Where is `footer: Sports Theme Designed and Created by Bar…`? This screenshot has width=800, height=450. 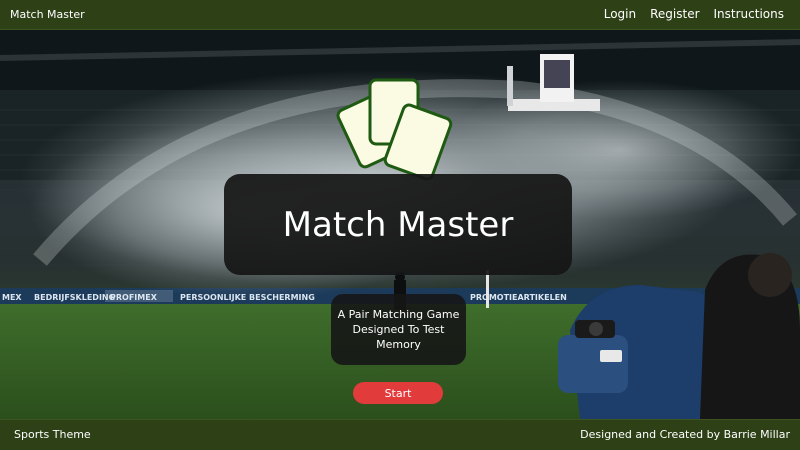 footer: Sports Theme Designed and Created by Bar… is located at coordinates (400, 434).